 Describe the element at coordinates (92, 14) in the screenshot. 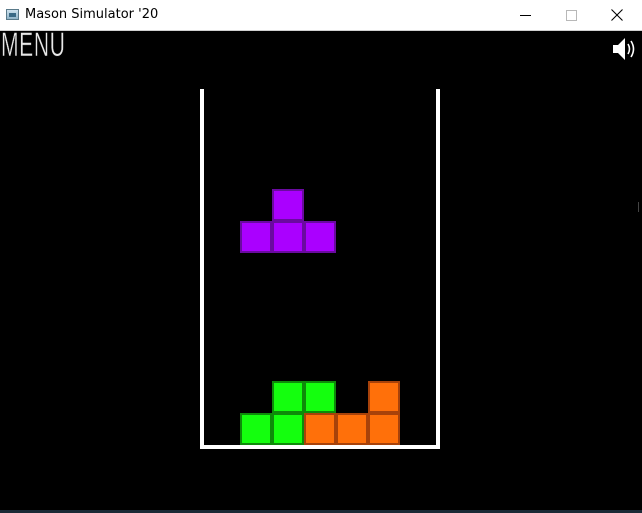

I see `window-title: Mason Simulator '20` at that location.